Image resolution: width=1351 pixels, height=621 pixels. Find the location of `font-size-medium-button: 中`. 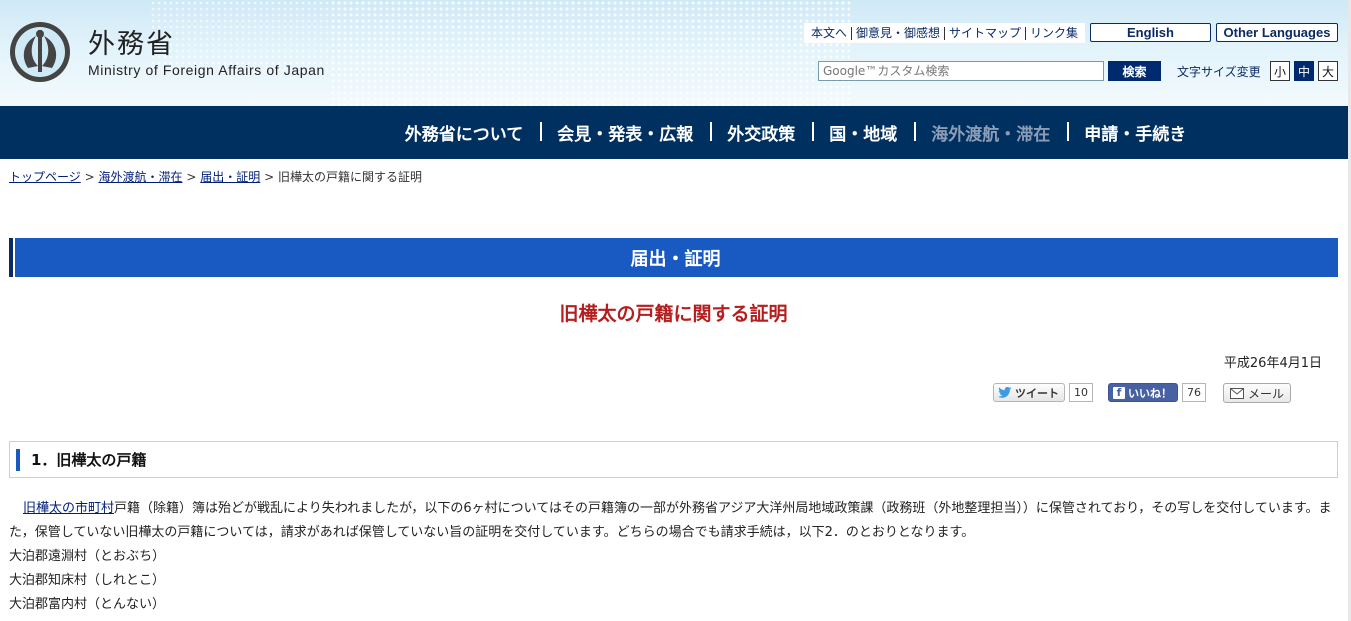

font-size-medium-button: 中 is located at coordinates (1304, 71).